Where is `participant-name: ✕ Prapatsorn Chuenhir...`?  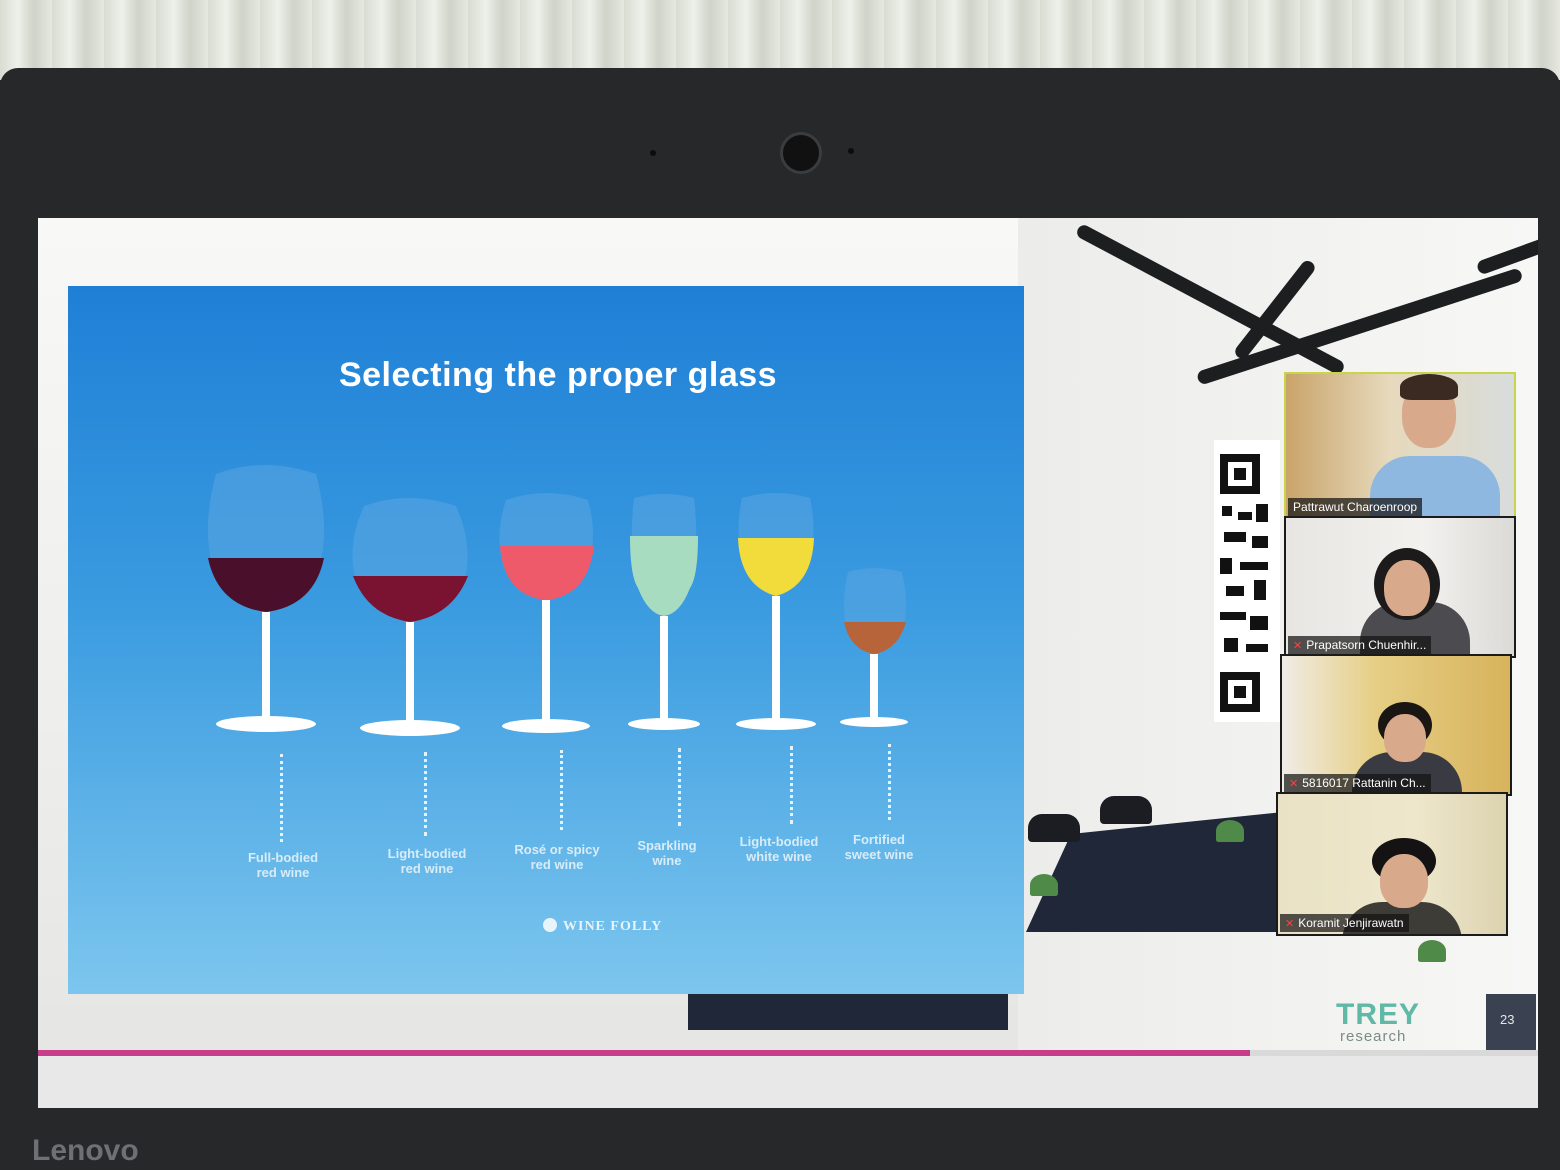 participant-name: ✕ Prapatsorn Chuenhir... is located at coordinates (1360, 645).